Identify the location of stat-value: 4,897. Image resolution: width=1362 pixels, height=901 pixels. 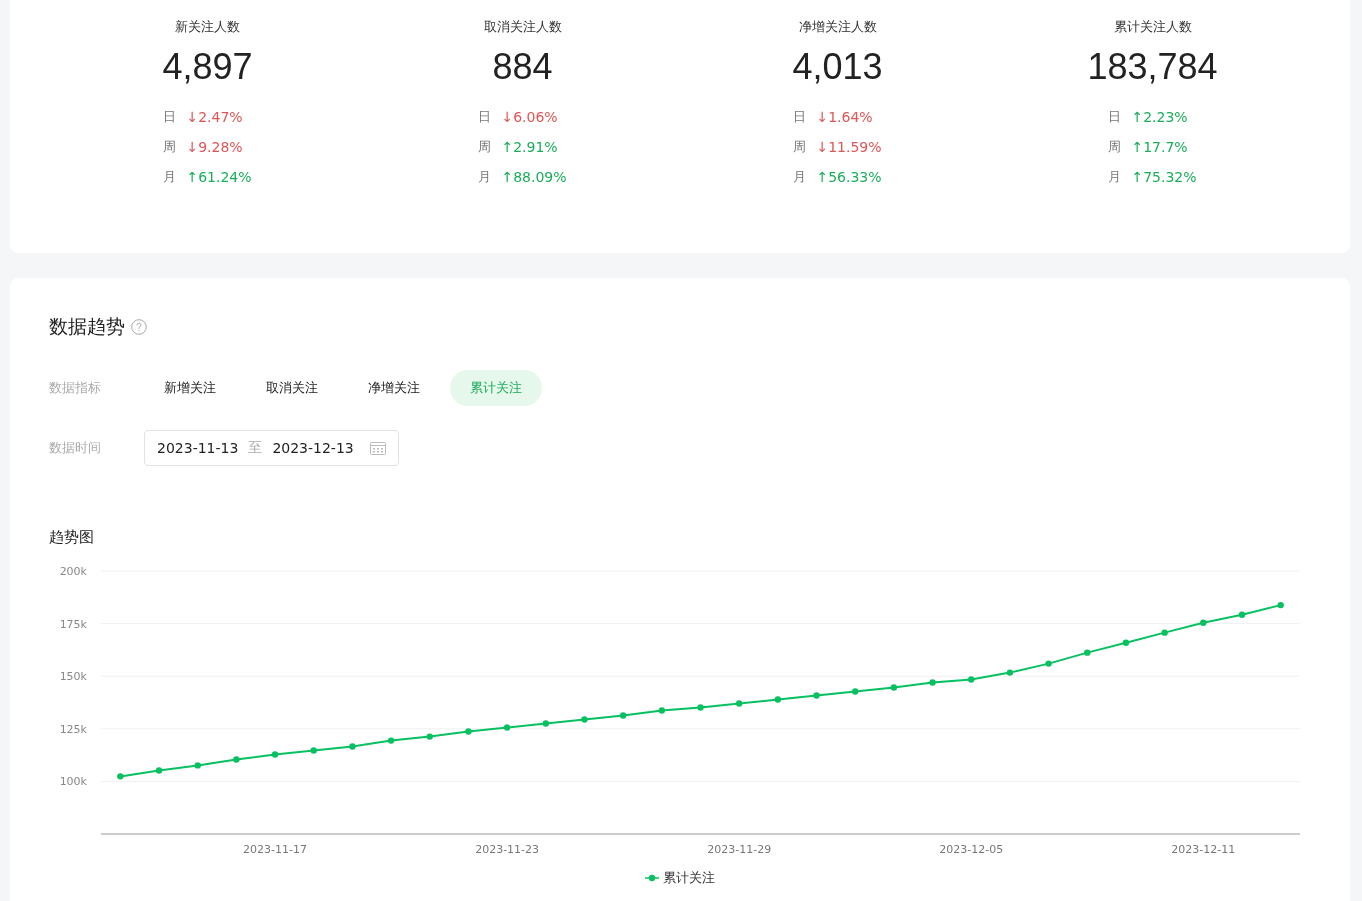
(207, 67).